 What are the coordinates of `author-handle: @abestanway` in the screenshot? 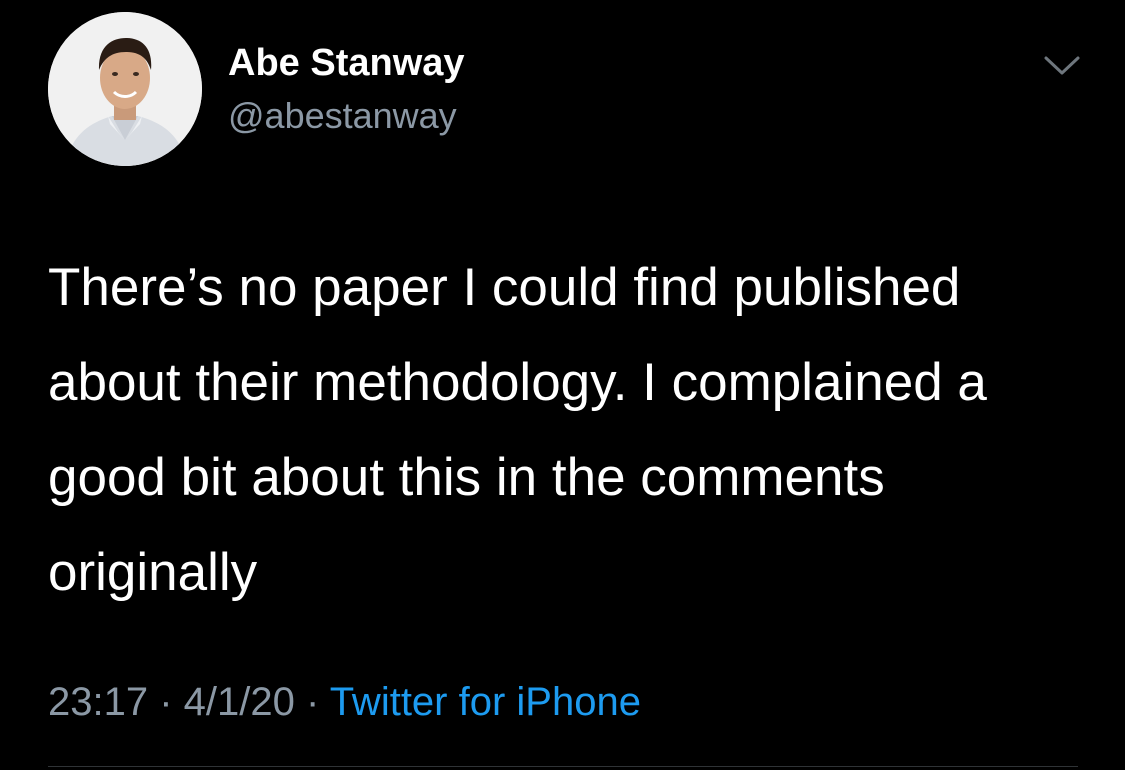 It's located at (342, 116).